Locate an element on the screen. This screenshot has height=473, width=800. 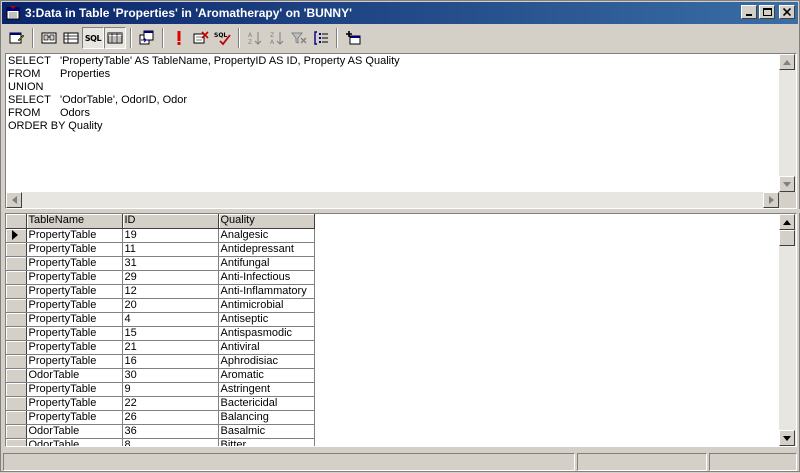
row-selector-header is located at coordinates (16, 221).